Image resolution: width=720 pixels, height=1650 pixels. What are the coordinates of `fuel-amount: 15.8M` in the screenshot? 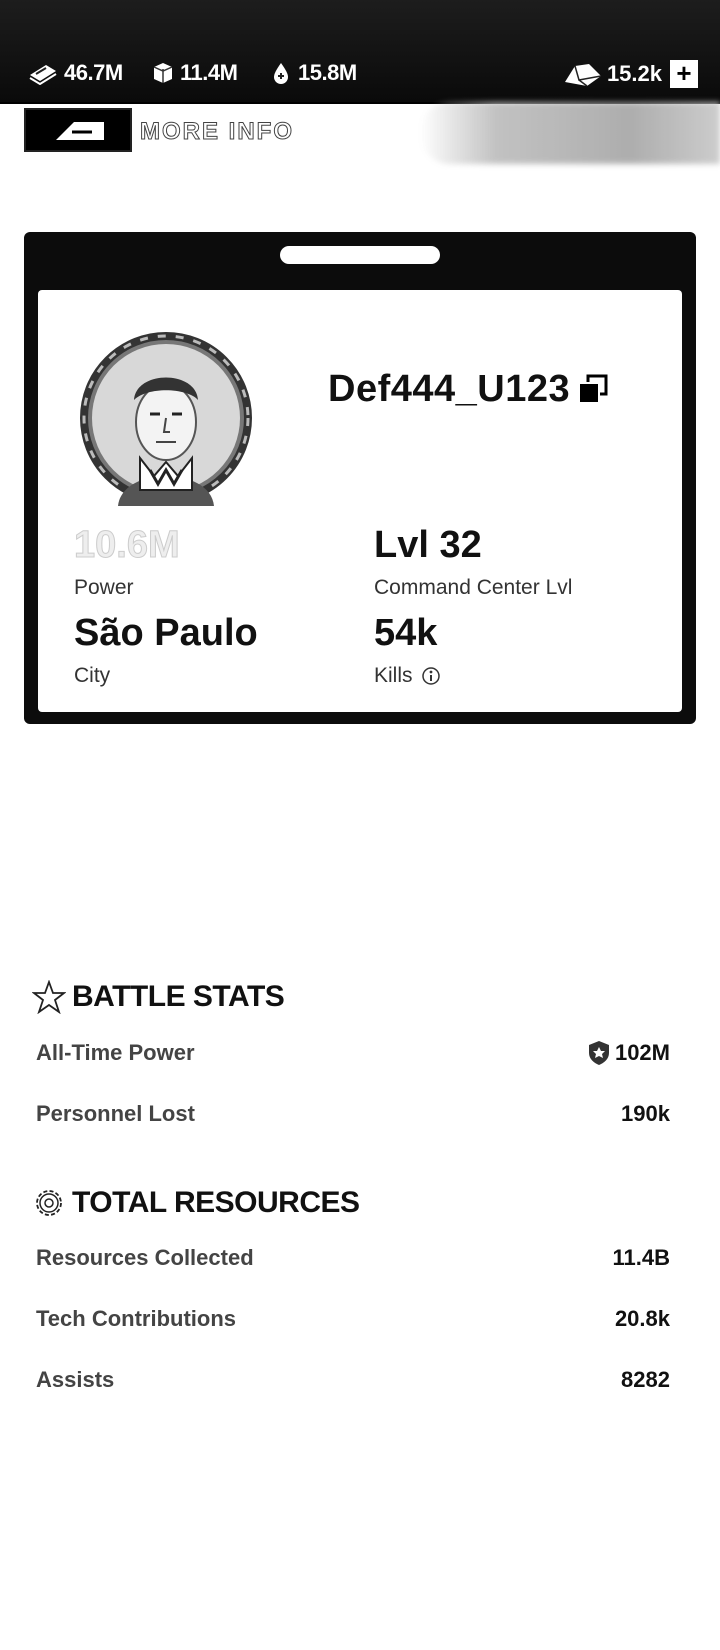 It's located at (327, 72).